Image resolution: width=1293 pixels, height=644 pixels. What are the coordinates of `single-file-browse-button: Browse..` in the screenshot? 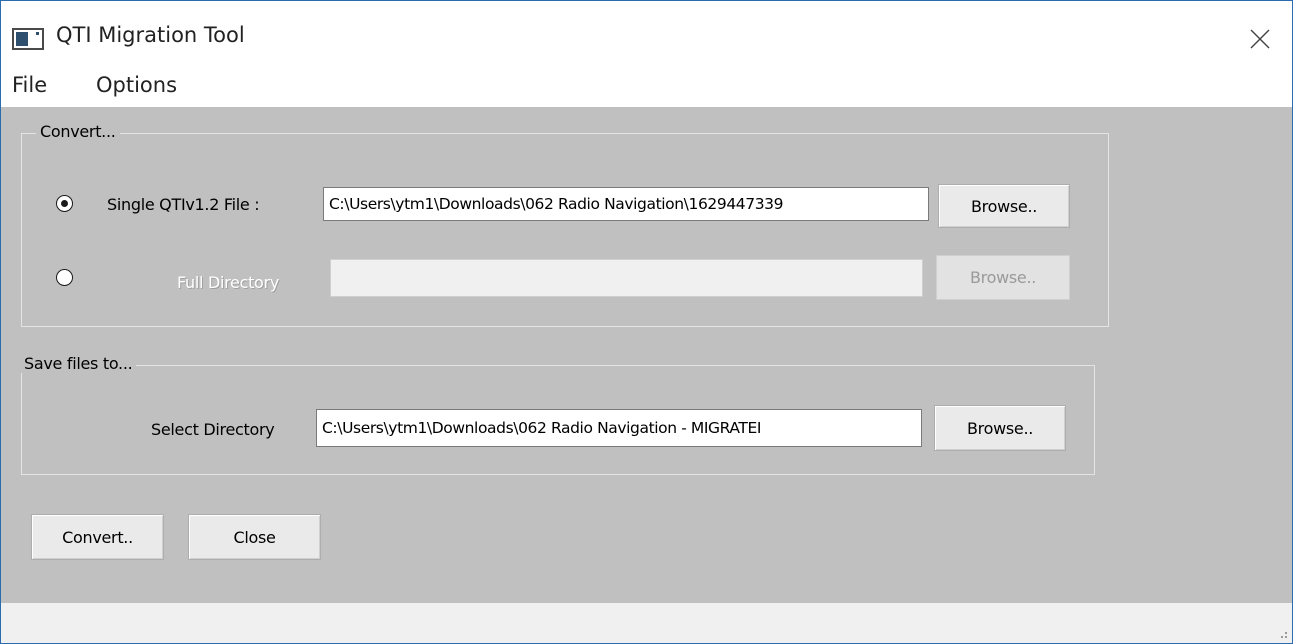 It's located at (1004, 206).